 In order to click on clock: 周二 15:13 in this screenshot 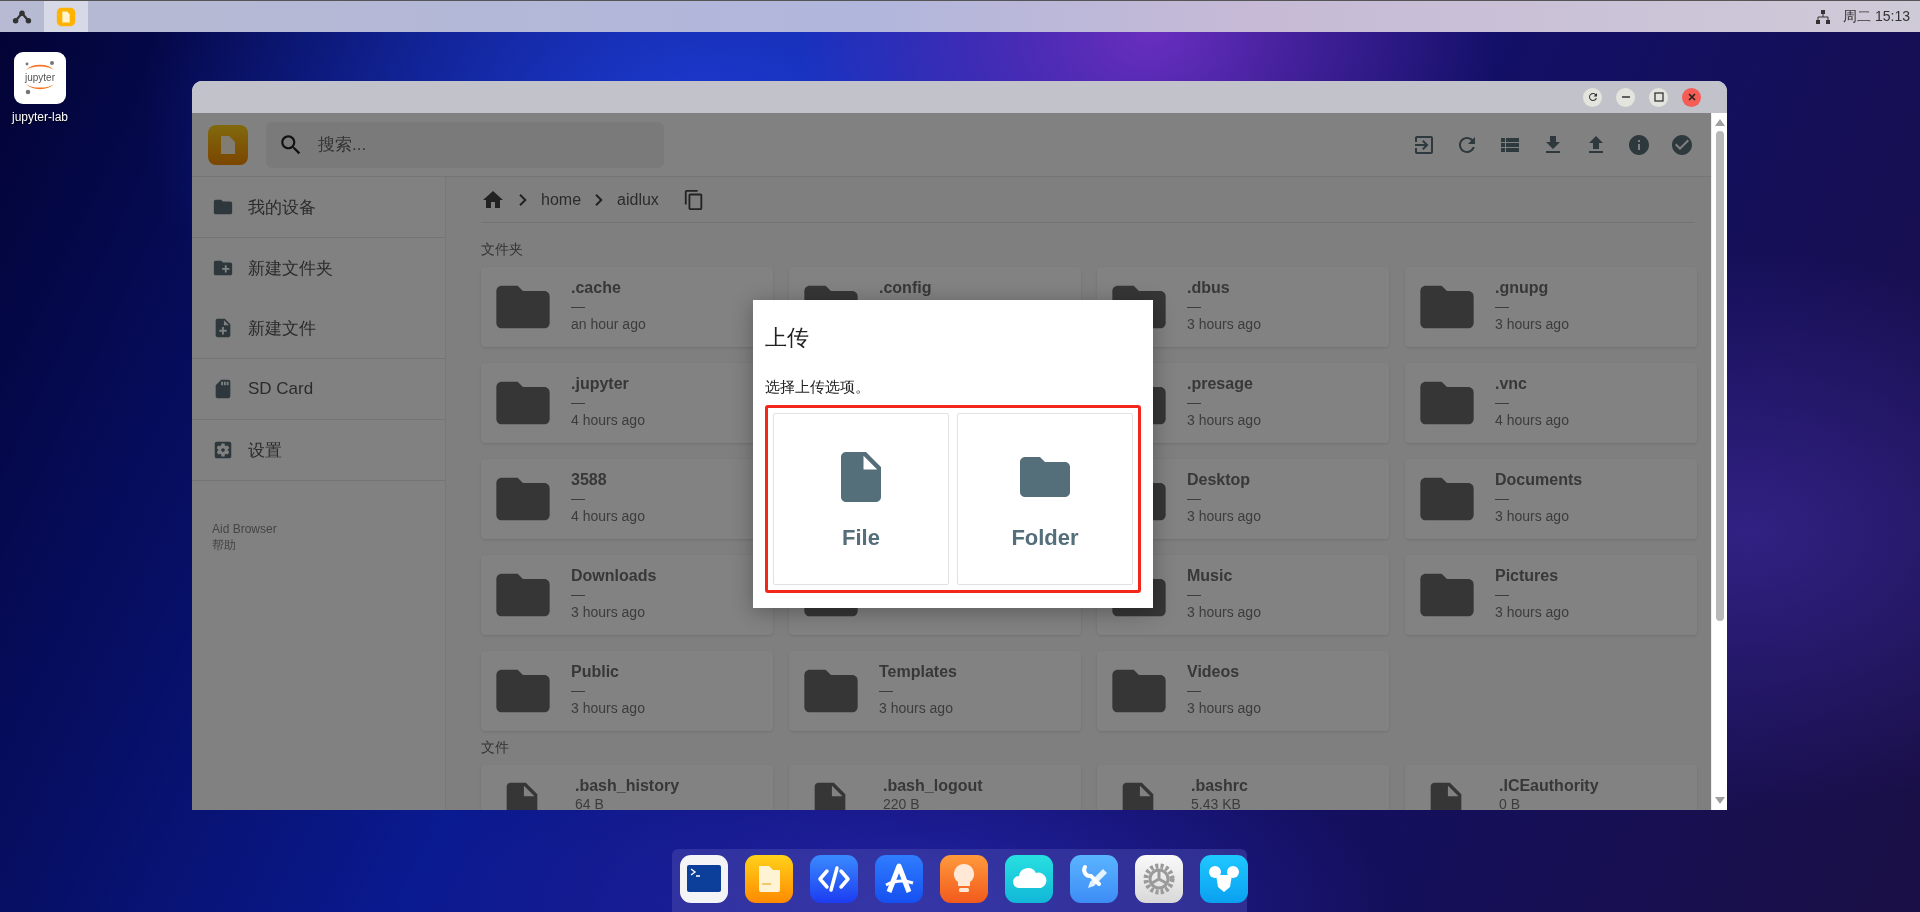, I will do `click(1876, 16)`.